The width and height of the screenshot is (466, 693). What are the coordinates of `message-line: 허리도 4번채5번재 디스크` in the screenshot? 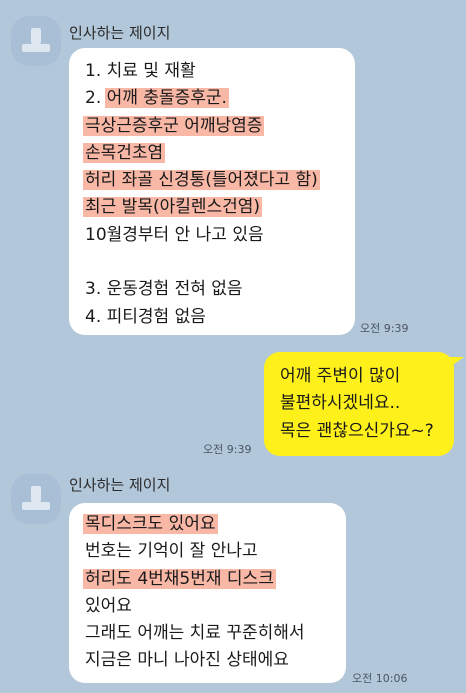 It's located at (214, 579).